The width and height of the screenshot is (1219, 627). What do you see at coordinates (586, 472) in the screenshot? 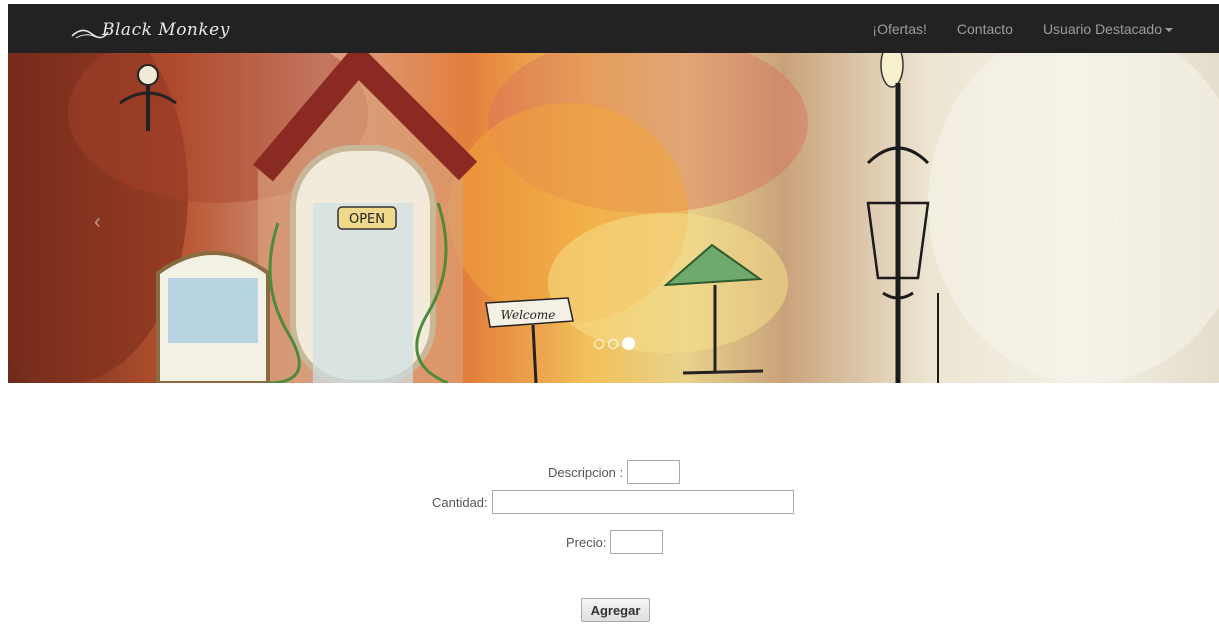
I see `descripcion-label: Descripcion :` at bounding box center [586, 472].